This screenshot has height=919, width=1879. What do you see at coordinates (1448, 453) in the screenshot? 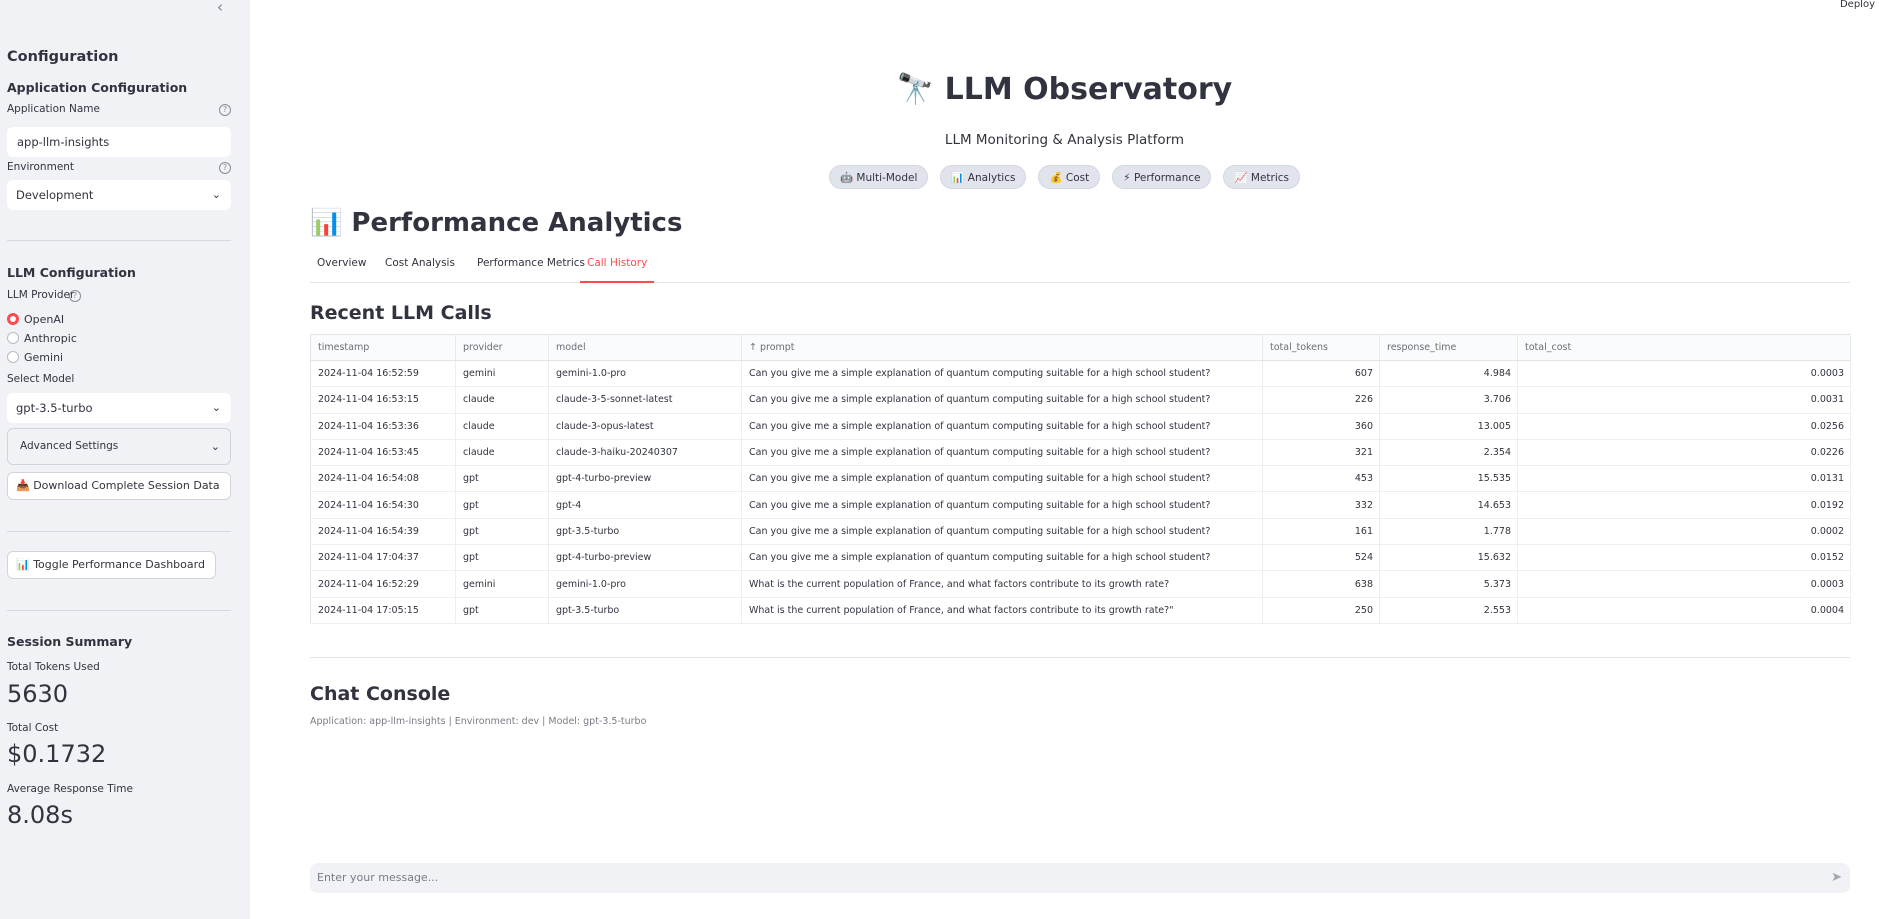
I see `table-cell: 2.354` at bounding box center [1448, 453].